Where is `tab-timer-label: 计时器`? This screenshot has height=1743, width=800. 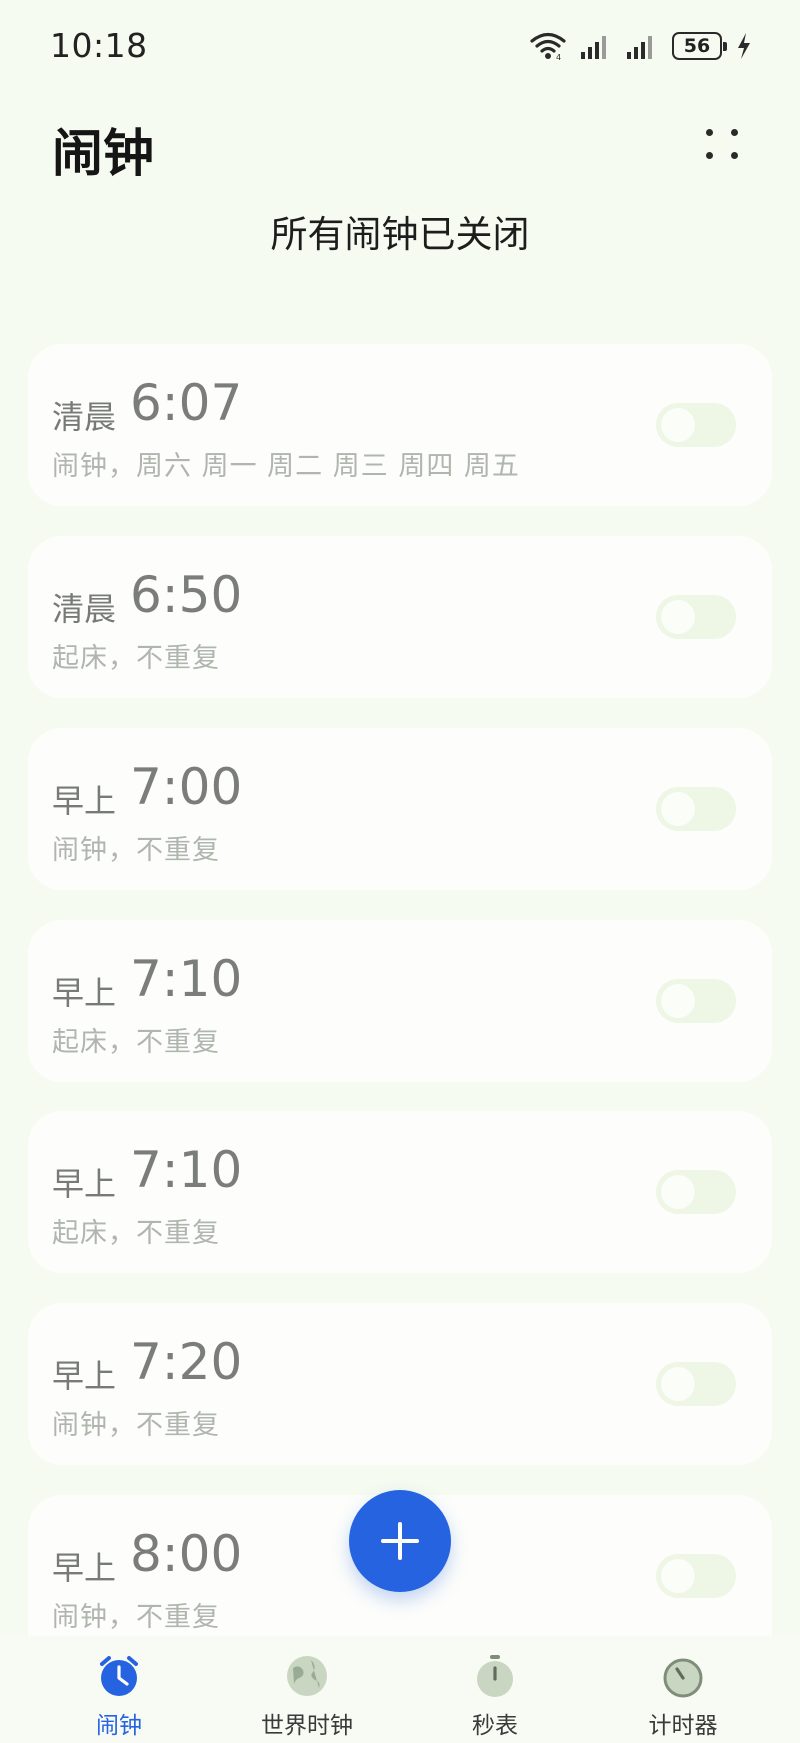
tab-timer-label: 计时器 is located at coordinates (683, 1726).